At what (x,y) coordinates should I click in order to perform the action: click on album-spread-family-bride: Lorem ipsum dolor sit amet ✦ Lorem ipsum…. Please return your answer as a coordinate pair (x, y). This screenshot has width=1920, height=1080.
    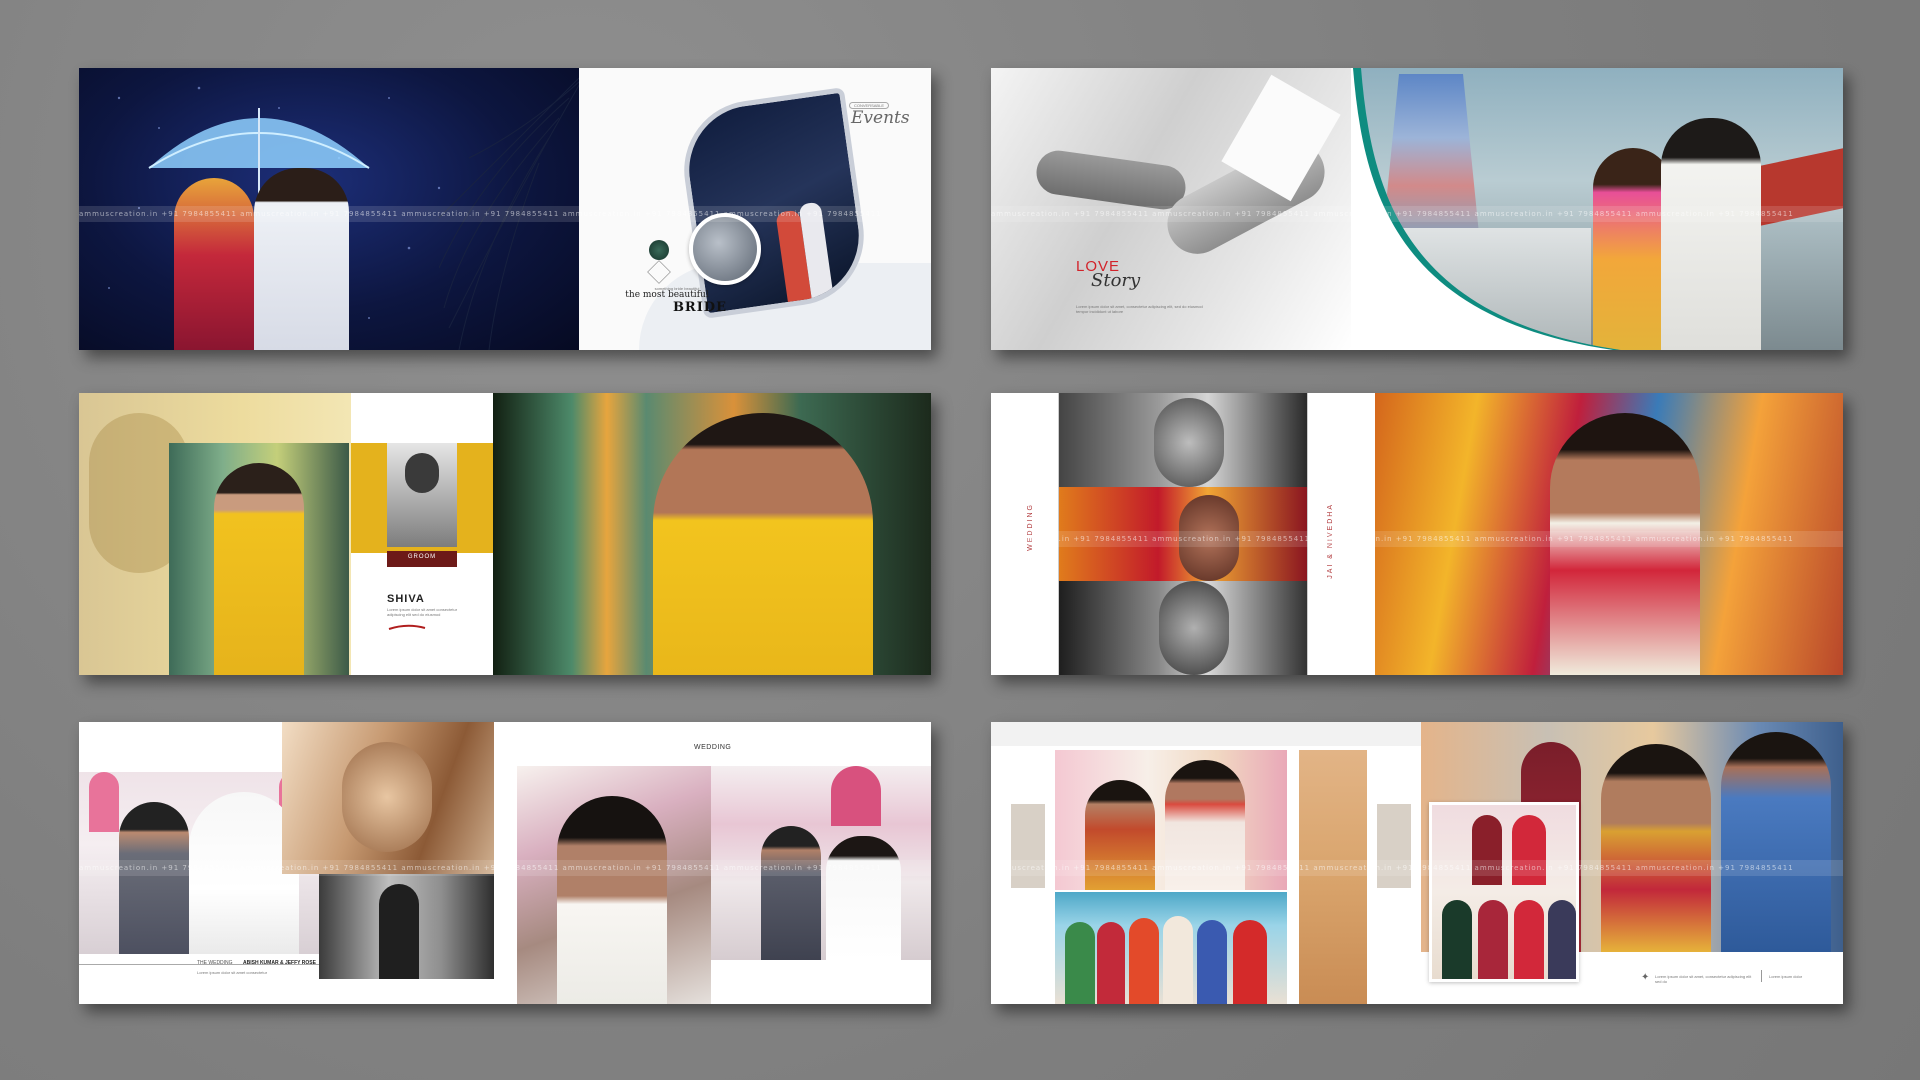
    Looking at the image, I should click on (1417, 863).